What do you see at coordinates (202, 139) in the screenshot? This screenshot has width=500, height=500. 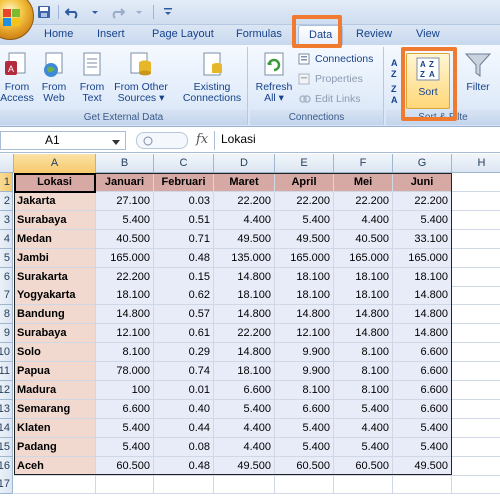 I see `insert-function-icon: fx` at bounding box center [202, 139].